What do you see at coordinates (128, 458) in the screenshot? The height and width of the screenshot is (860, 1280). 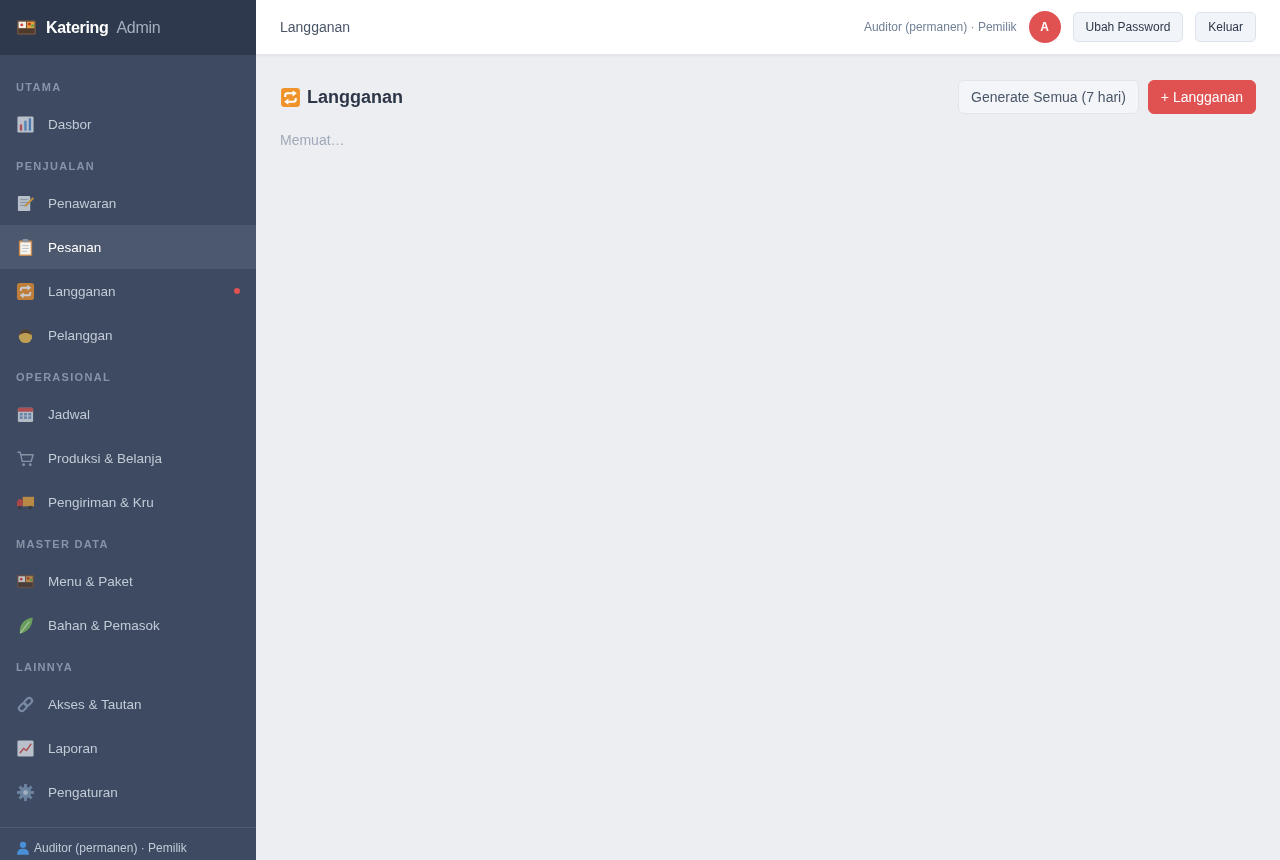 I see `nav-item: Produksi & Belanja` at bounding box center [128, 458].